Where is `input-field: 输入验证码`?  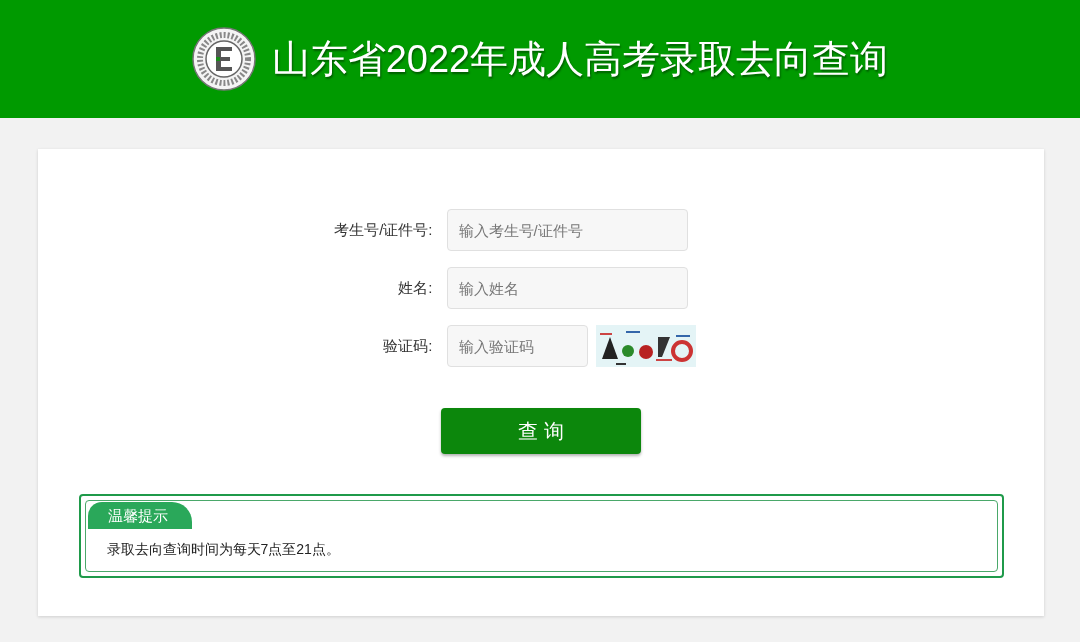 input-field: 输入验证码 is located at coordinates (517, 346).